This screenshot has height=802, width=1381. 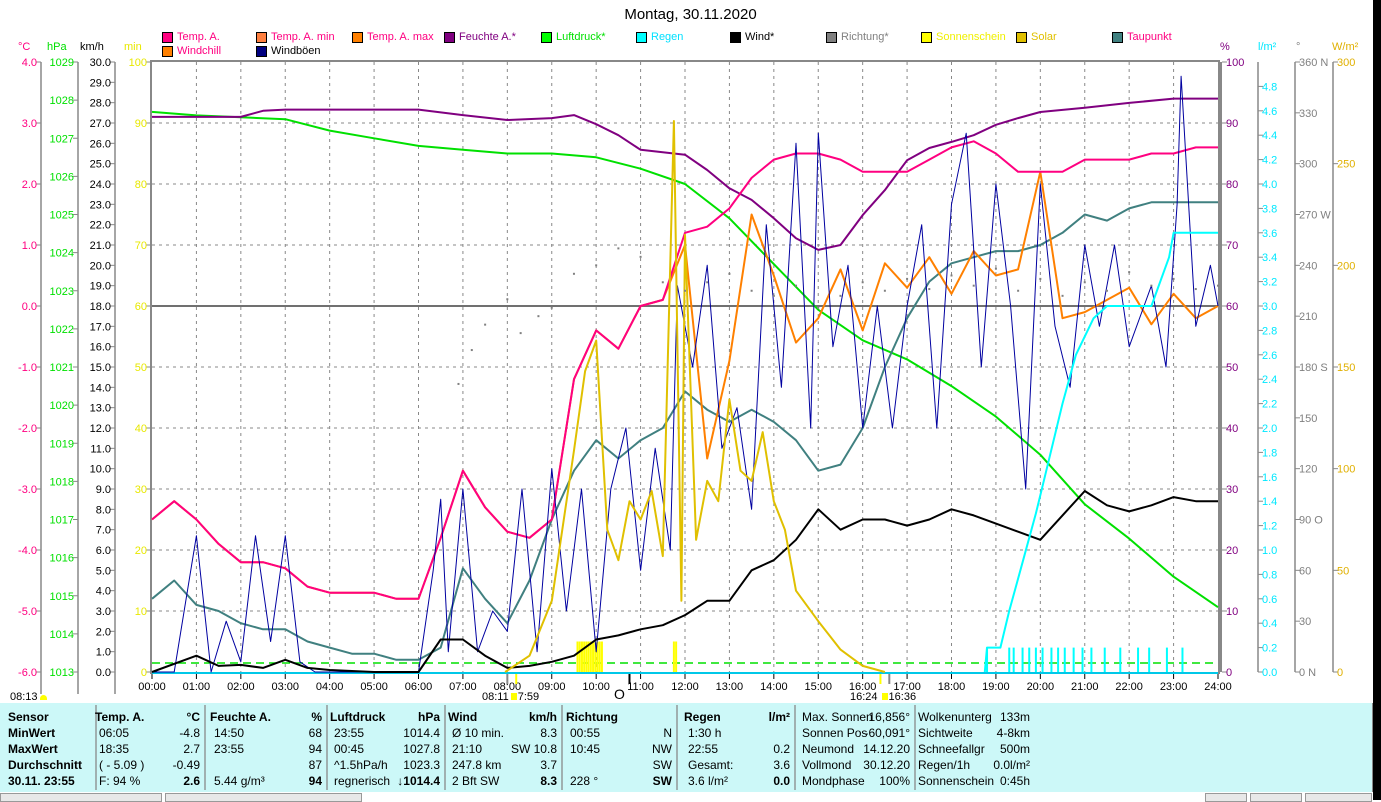 I want to click on x-tick-label: 07:00, so click(x=463, y=687).